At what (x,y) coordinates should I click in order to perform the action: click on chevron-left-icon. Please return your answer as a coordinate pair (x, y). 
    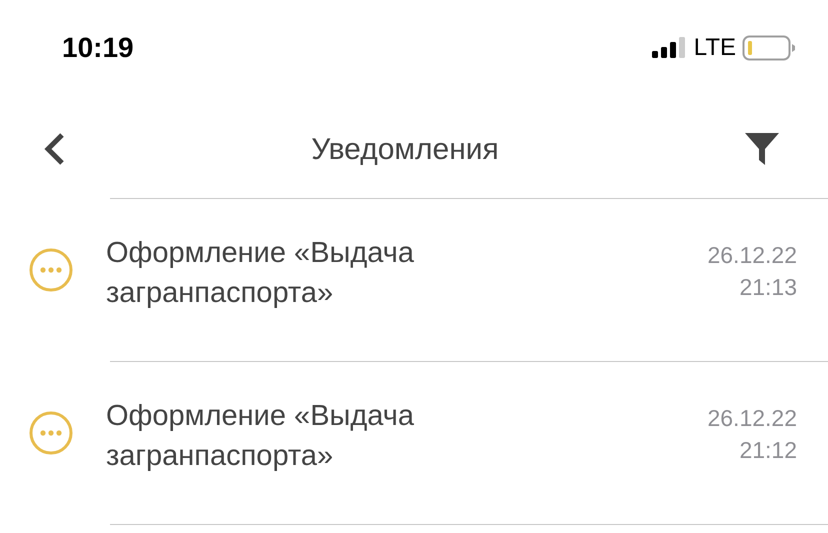
    Looking at the image, I should click on (54, 149).